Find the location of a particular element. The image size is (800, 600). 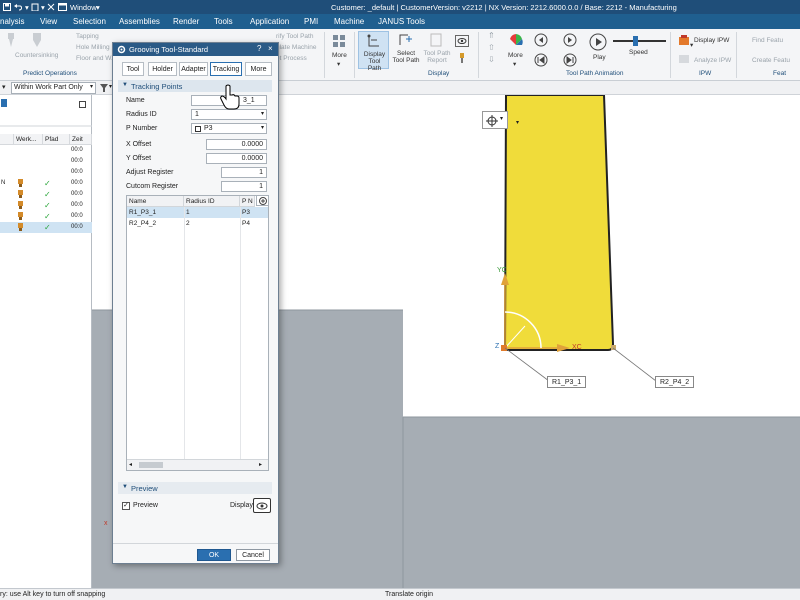

close-icon: × is located at coordinates (270, 48).